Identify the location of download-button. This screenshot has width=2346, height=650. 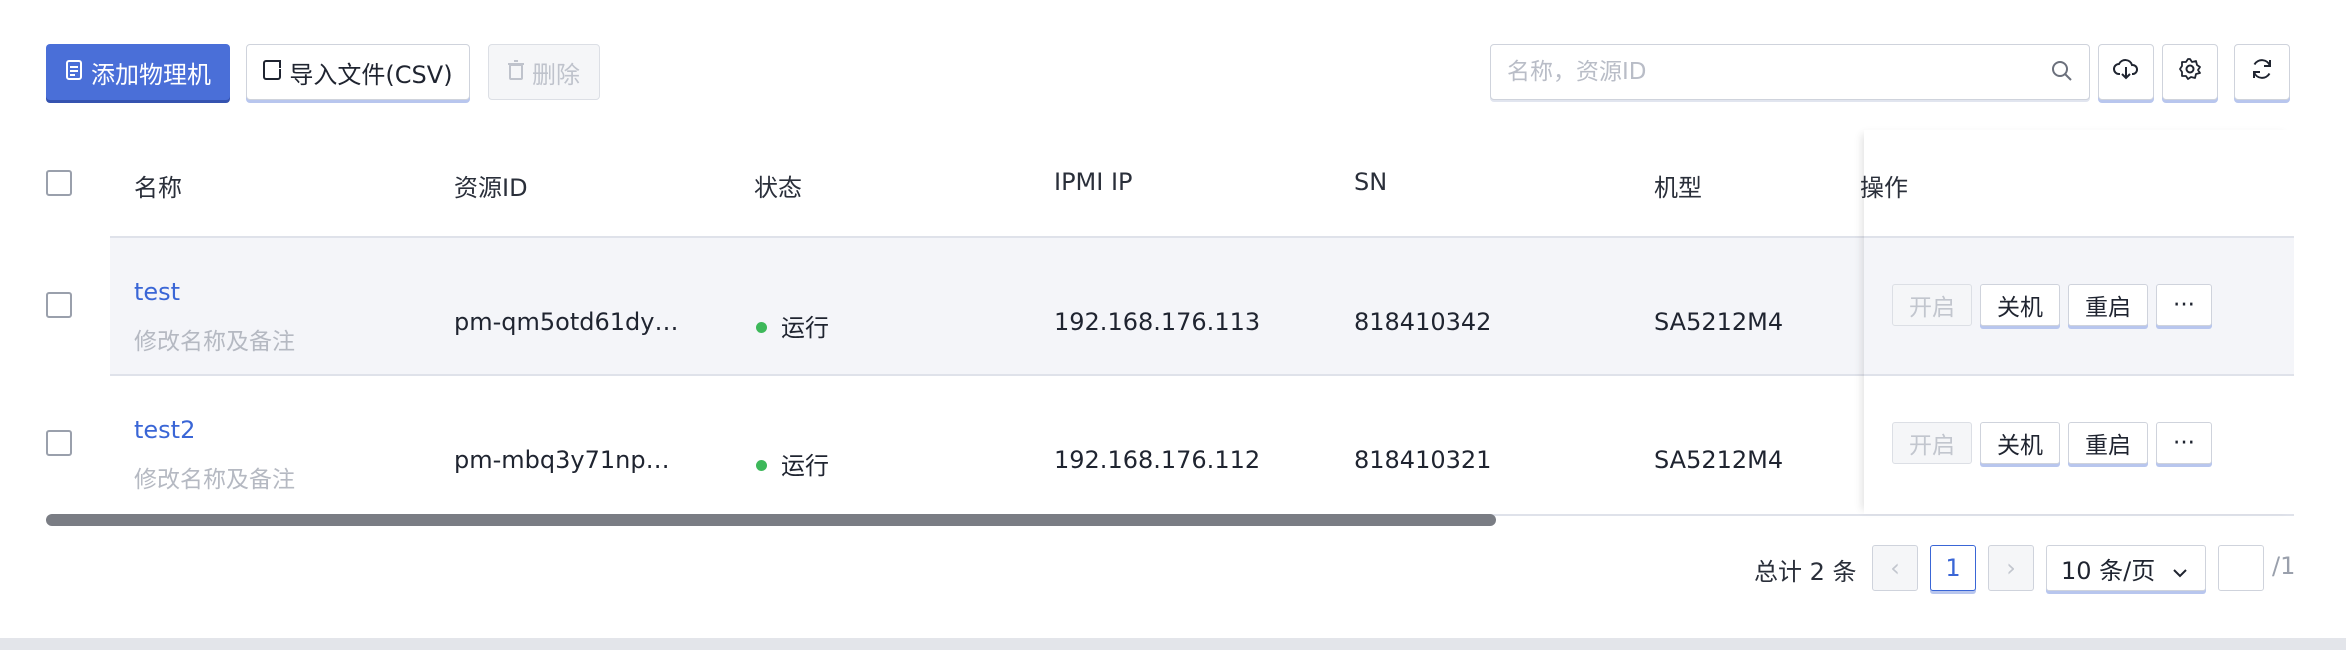
(2126, 72).